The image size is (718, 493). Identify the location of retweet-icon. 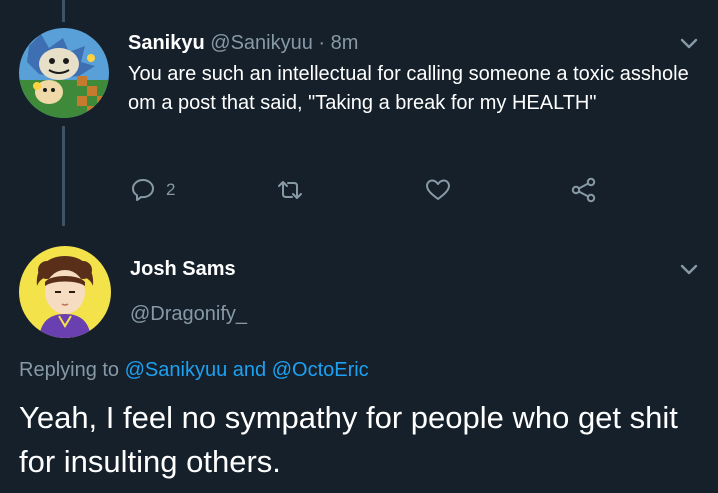
(290, 190).